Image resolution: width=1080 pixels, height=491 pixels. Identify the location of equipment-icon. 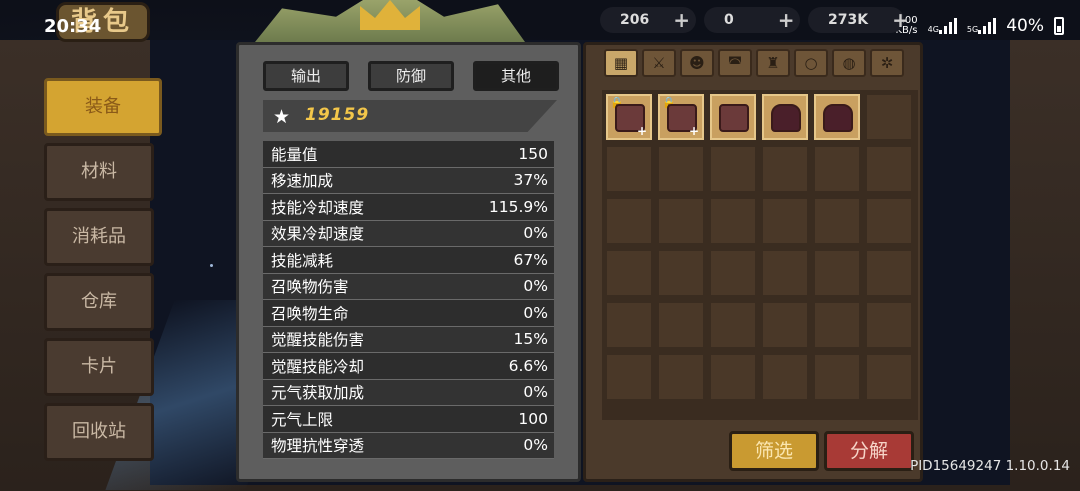
(734, 118).